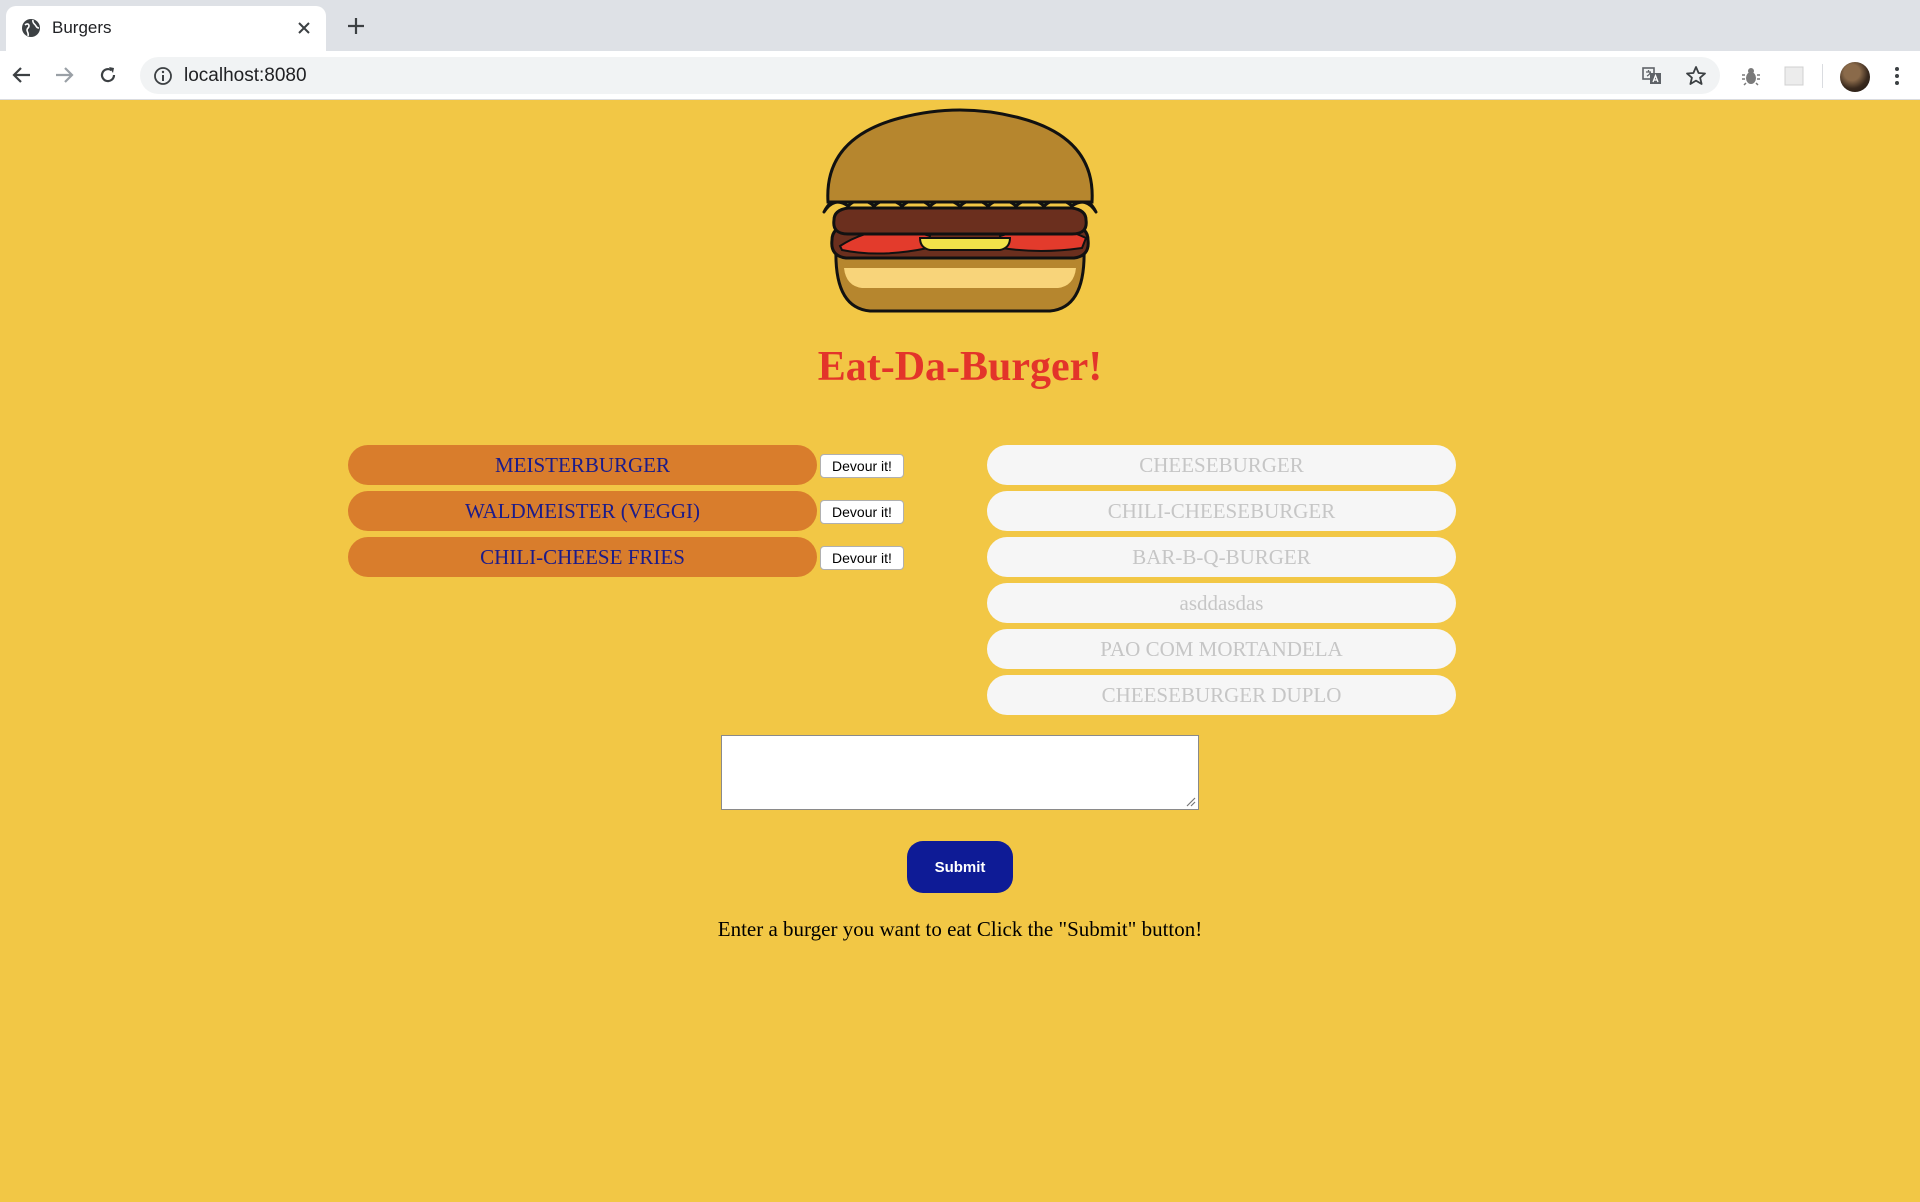 This screenshot has height=1202, width=1920. What do you see at coordinates (960, 867) in the screenshot?
I see `submit-button: Submit` at bounding box center [960, 867].